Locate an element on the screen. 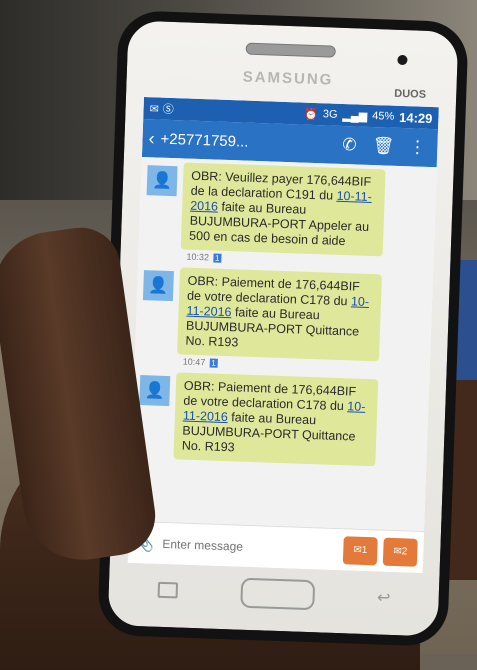 The image size is (477, 670). front-camera is located at coordinates (402, 60).